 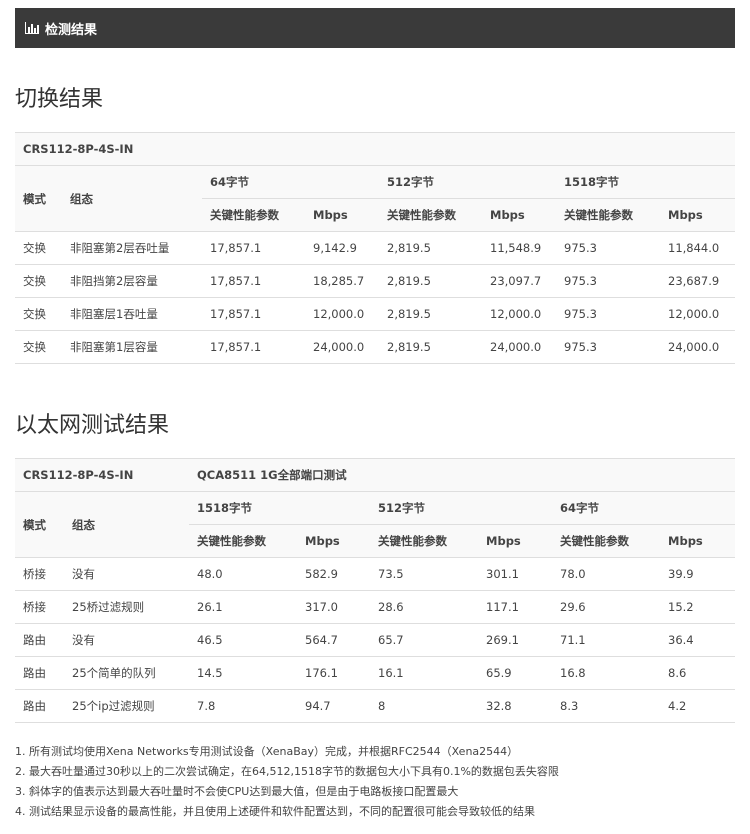 I want to click on cell-value: 16.8, so click(x=606, y=673).